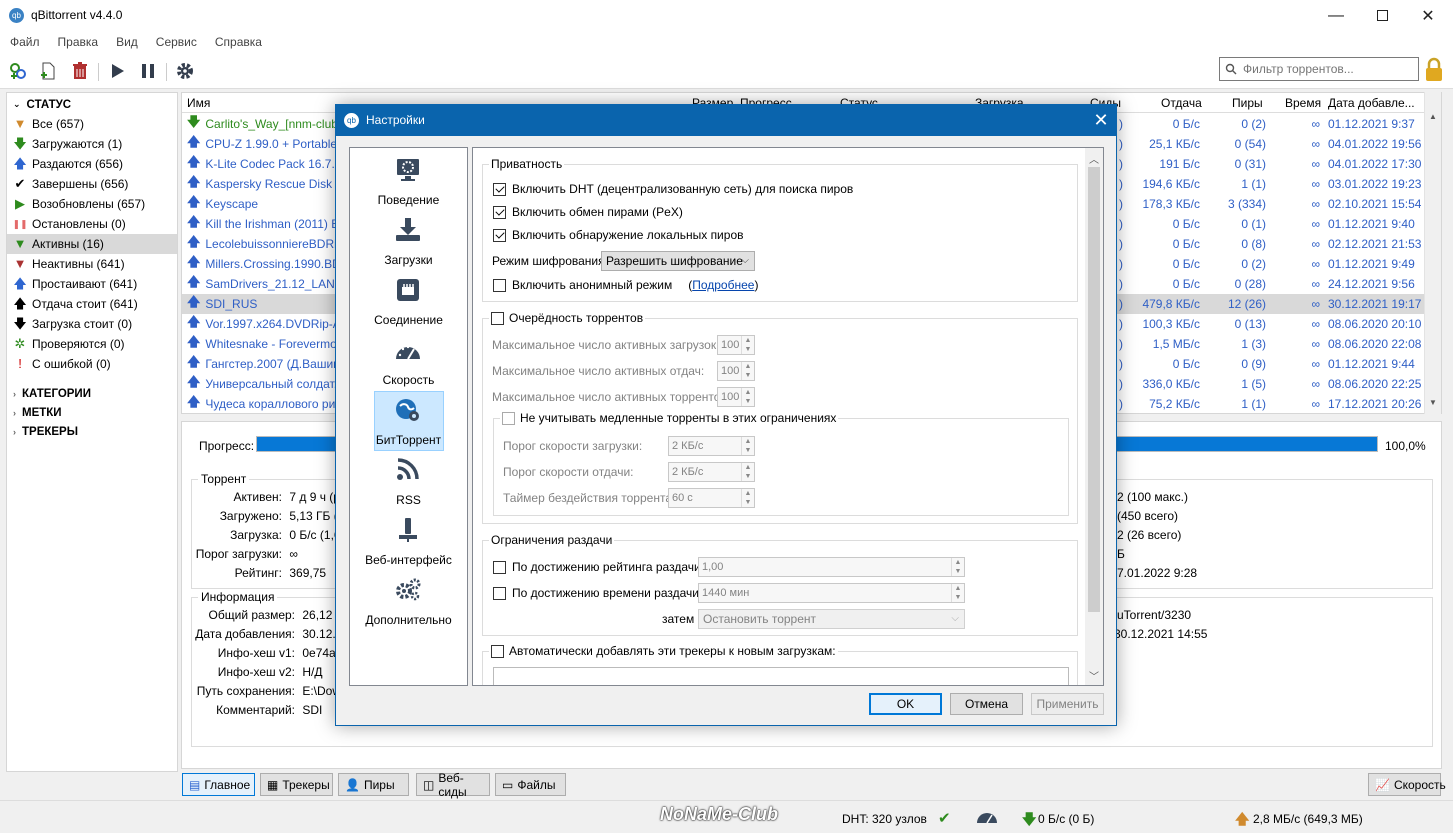  I want to click on lock-icon, so click(1434, 70).